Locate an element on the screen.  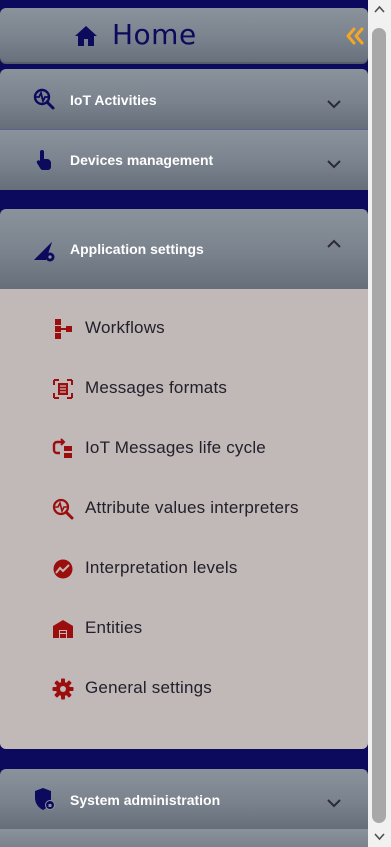
nav-section-system-administration: System administration is located at coordinates (184, 799).